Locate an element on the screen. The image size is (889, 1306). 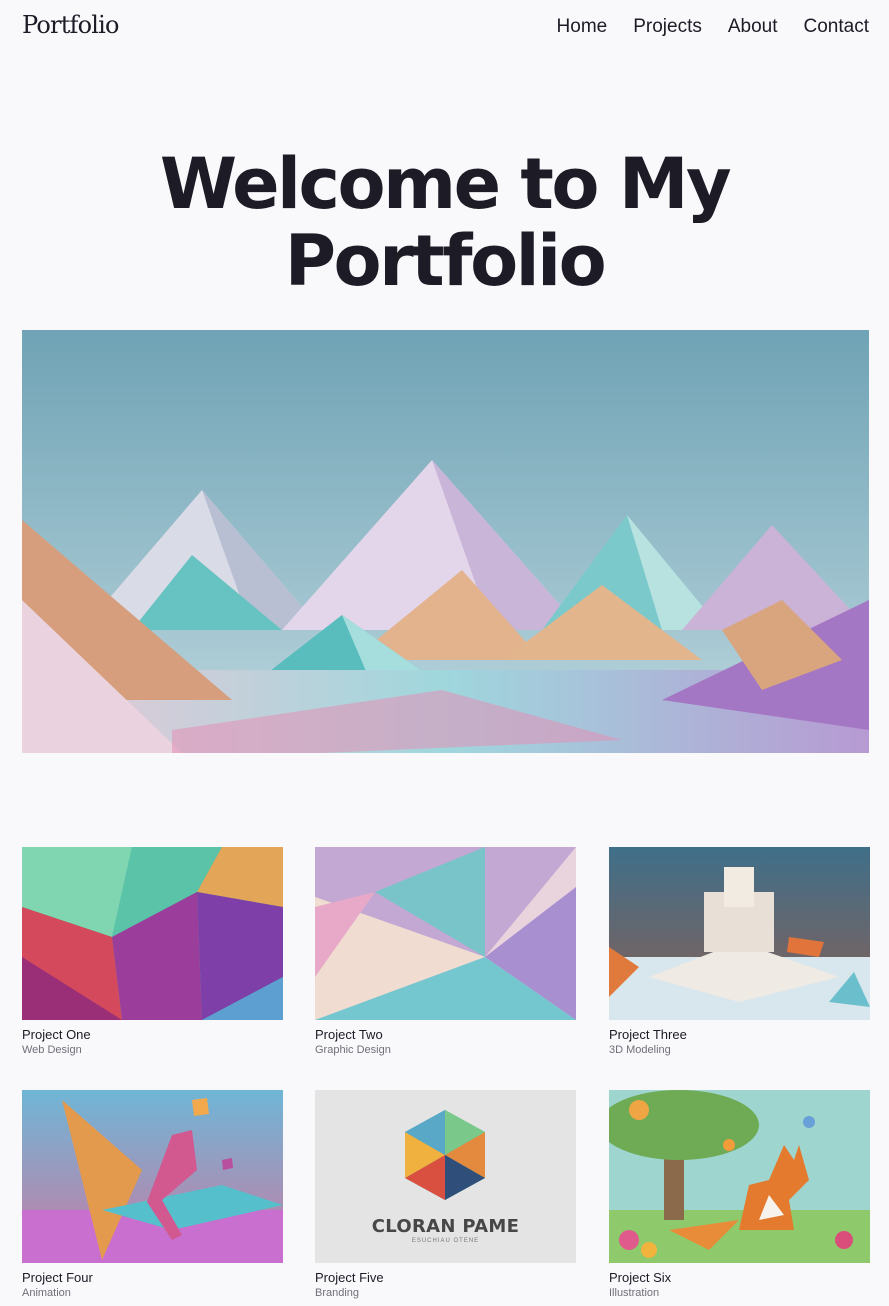
project-card: Project Two Graphic Design is located at coordinates (445, 952).